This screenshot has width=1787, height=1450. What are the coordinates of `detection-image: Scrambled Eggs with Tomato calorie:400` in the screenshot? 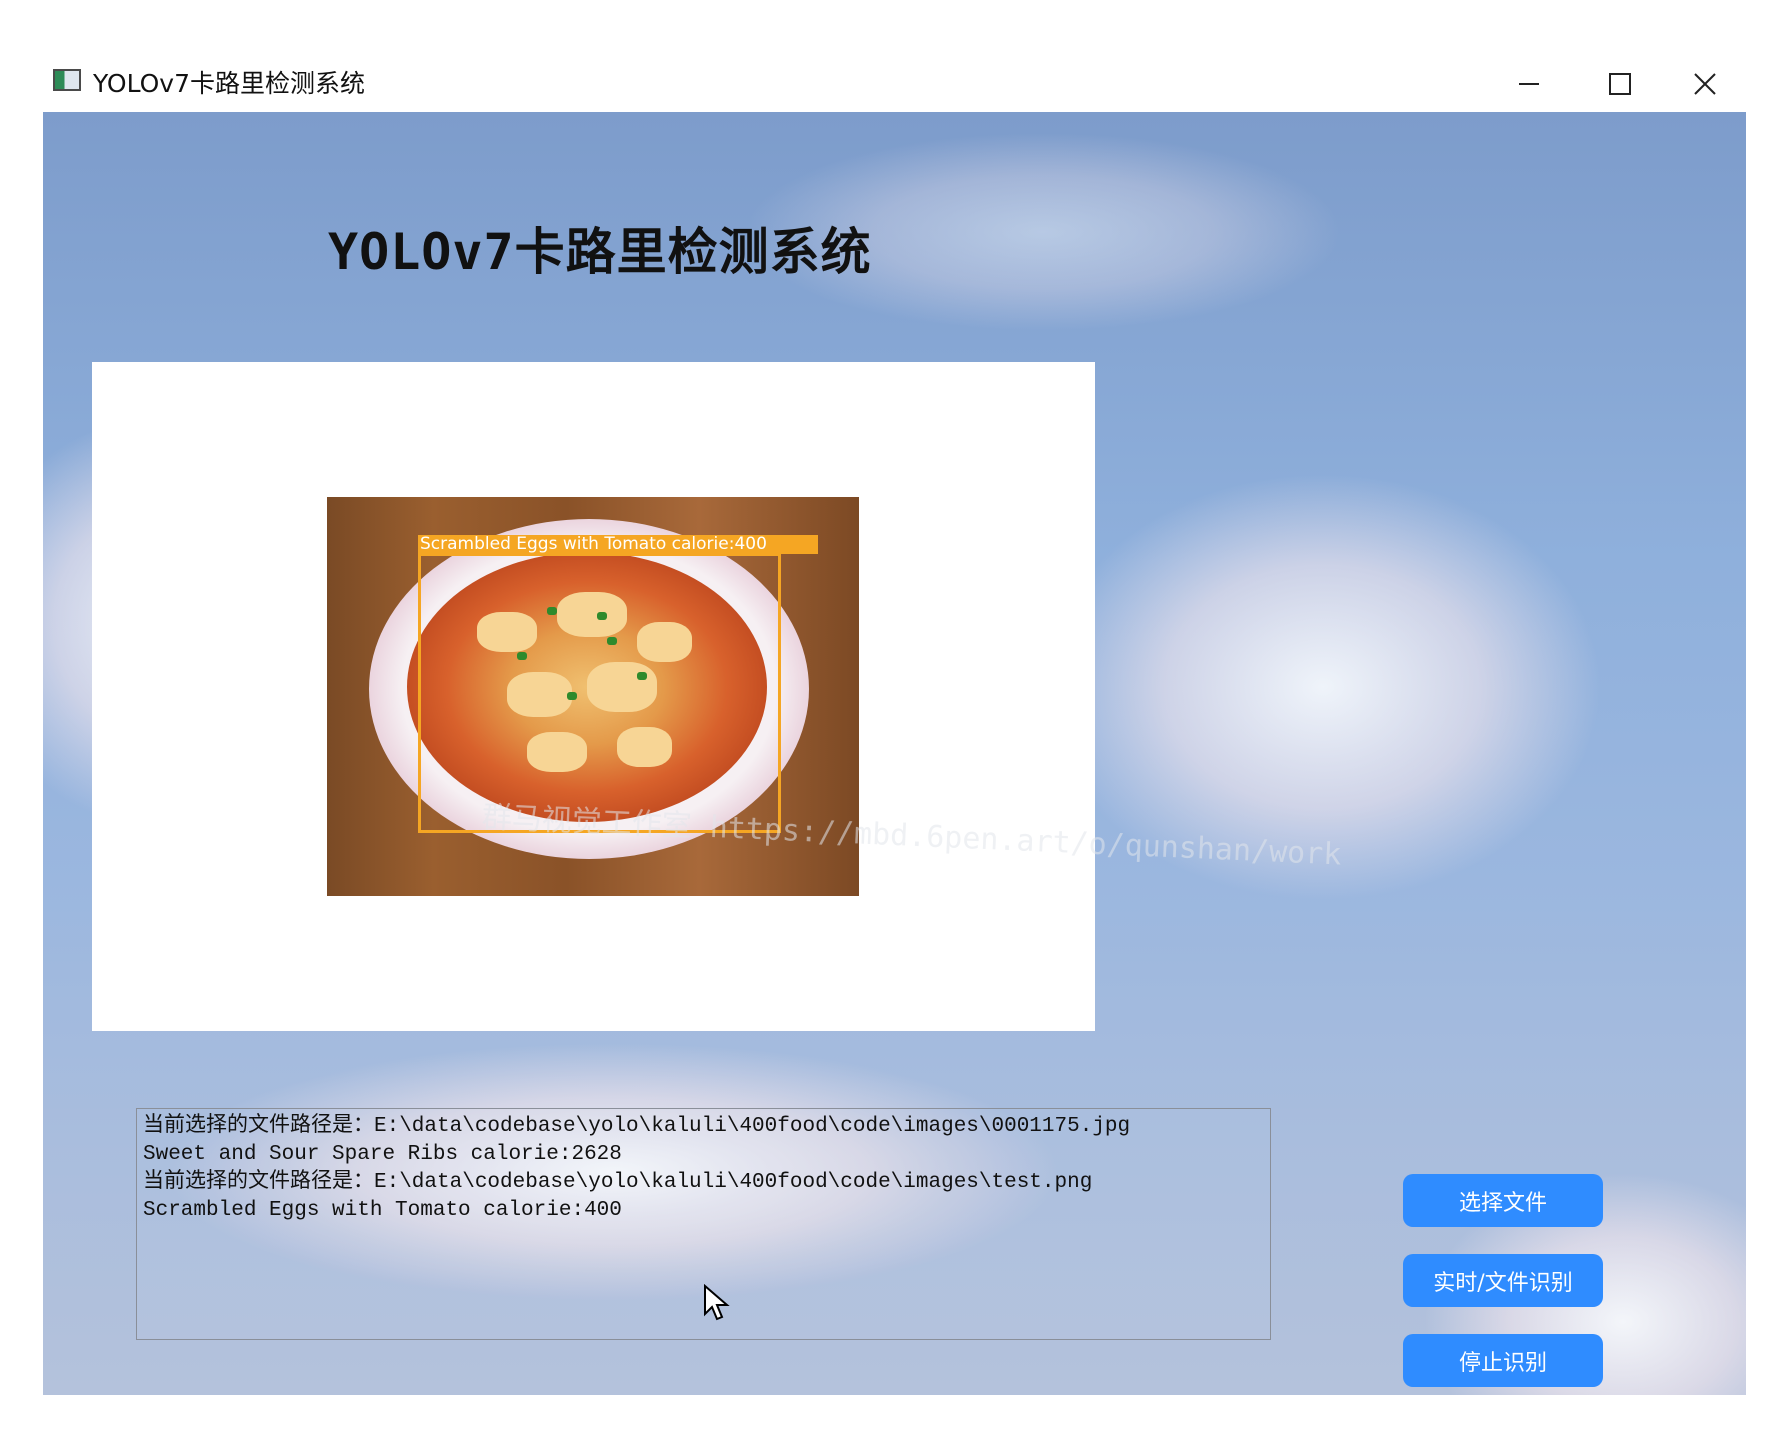 It's located at (593, 696).